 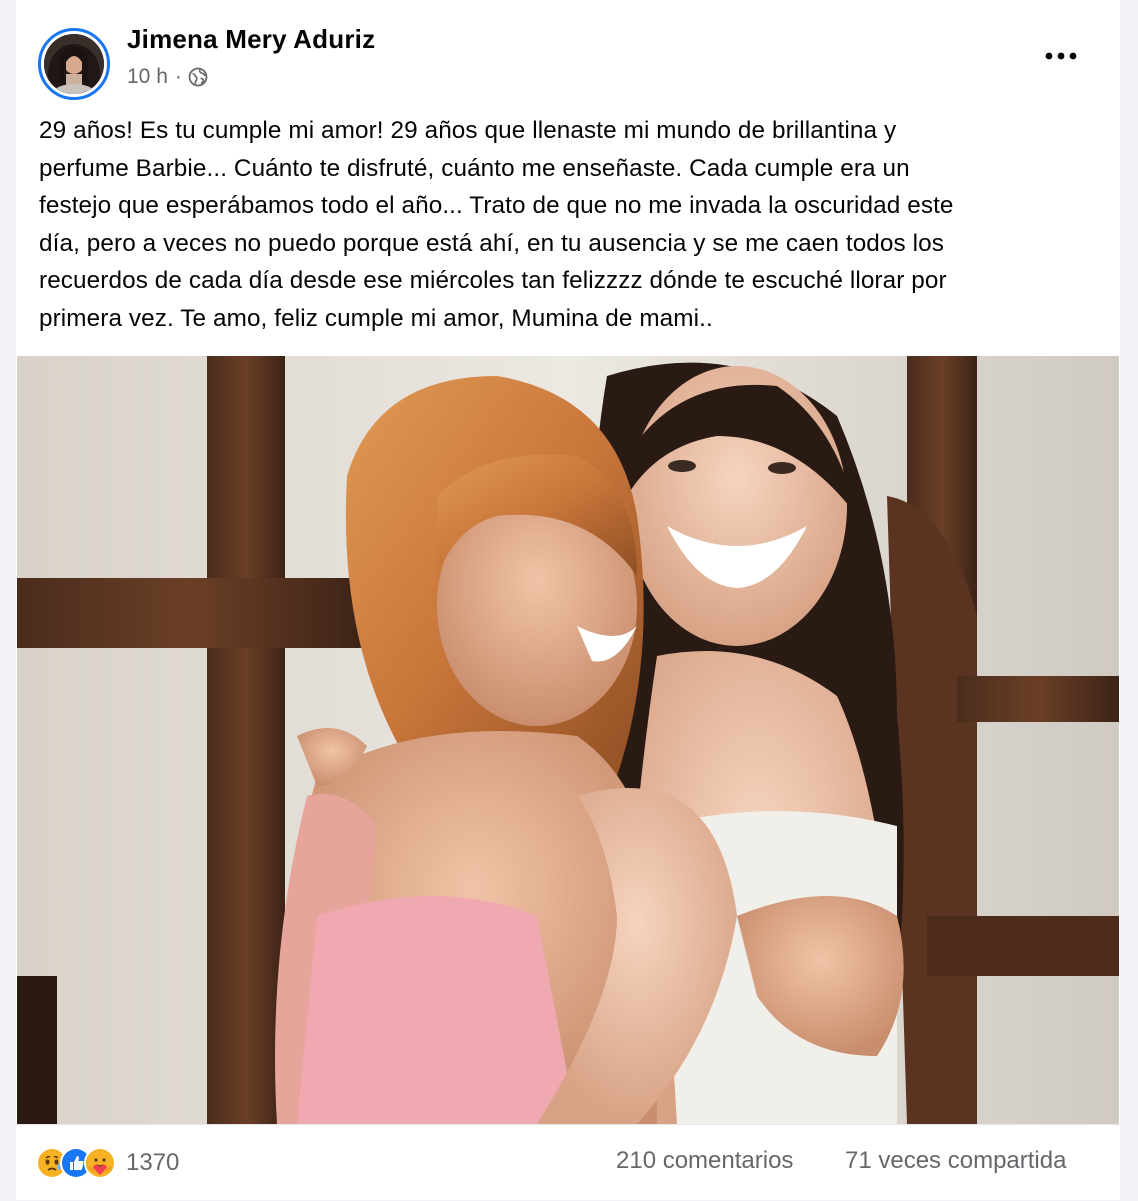 What do you see at coordinates (147, 77) in the screenshot?
I see `post-timestamp: 10 h` at bounding box center [147, 77].